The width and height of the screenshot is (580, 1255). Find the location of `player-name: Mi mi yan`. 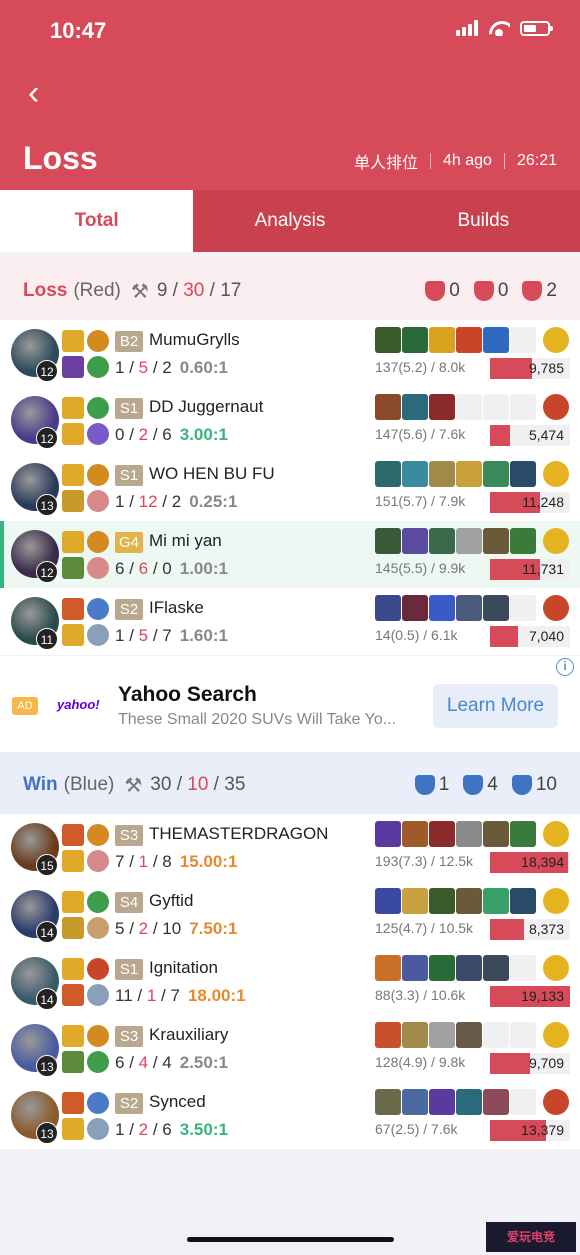

player-name: Mi mi yan is located at coordinates (185, 541).